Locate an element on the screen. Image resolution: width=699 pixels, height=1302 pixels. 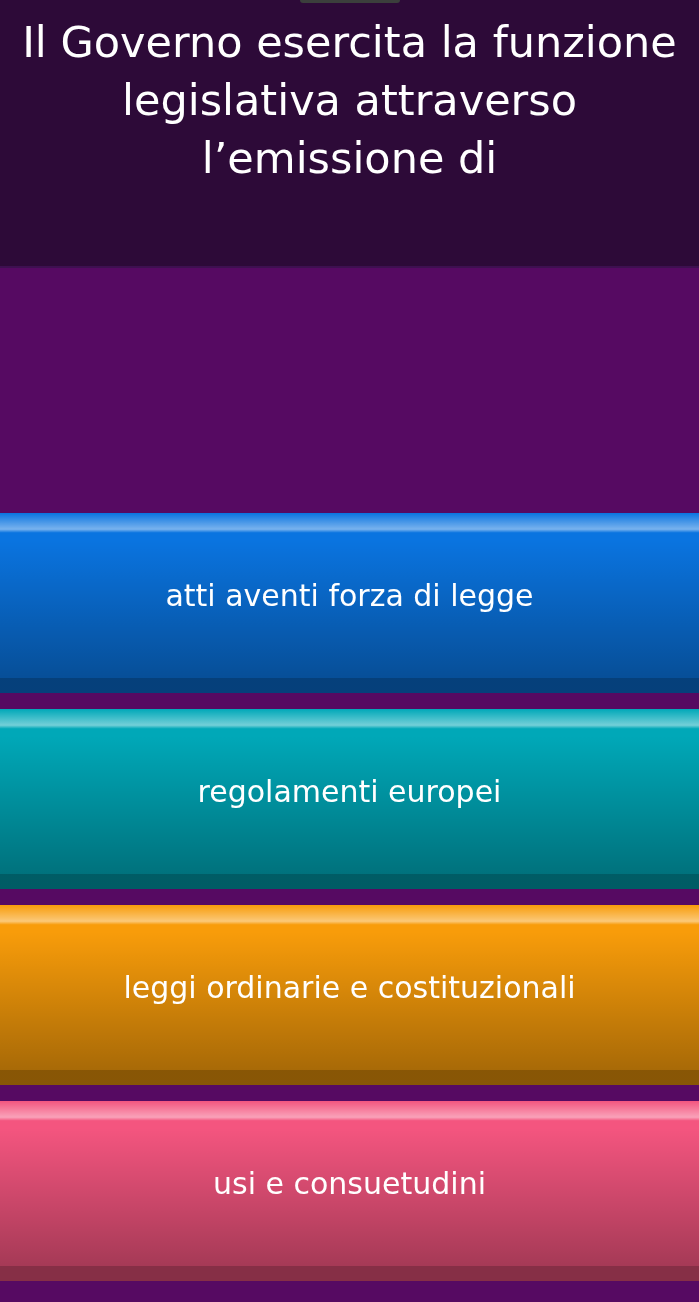
question-text: Il Governo esercita la funzione legislativa attraverso l’emissione di is located at coordinates (349, 100).